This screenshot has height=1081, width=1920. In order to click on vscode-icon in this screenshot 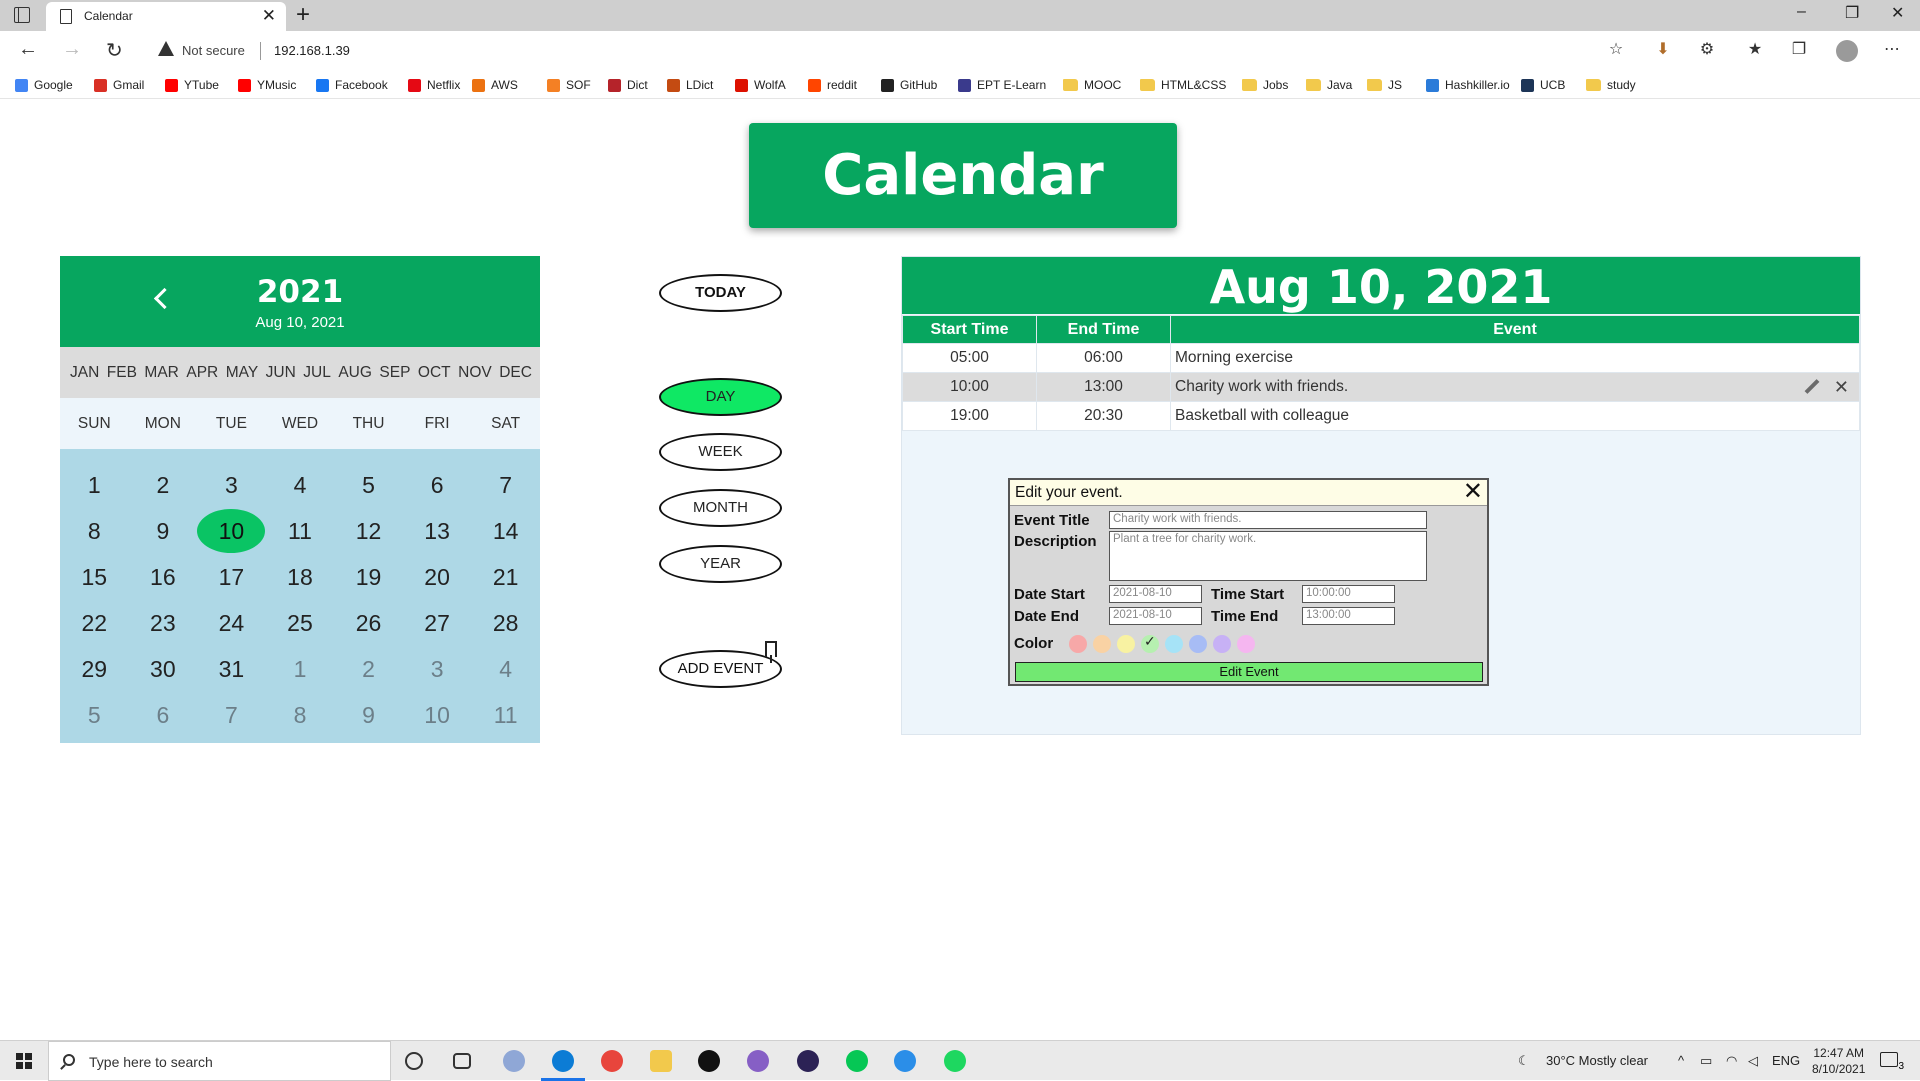, I will do `click(905, 1061)`.